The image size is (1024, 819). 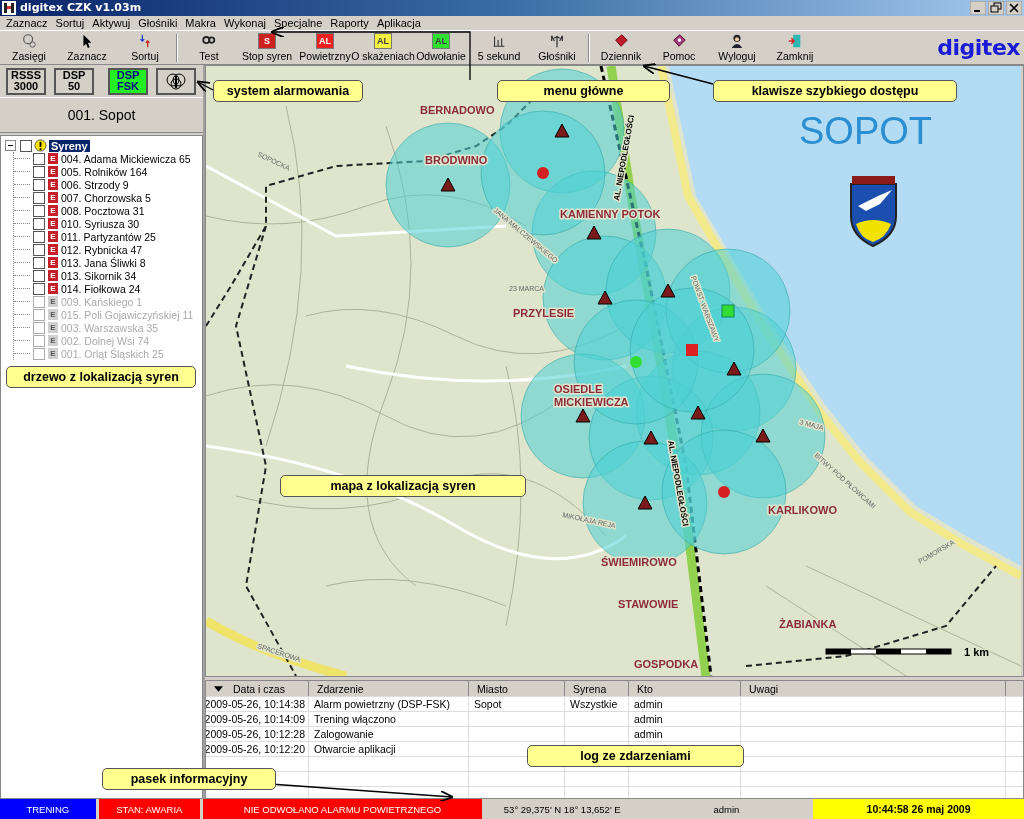 What do you see at coordinates (69, 145) in the screenshot?
I see `tree-item: Syreny` at bounding box center [69, 145].